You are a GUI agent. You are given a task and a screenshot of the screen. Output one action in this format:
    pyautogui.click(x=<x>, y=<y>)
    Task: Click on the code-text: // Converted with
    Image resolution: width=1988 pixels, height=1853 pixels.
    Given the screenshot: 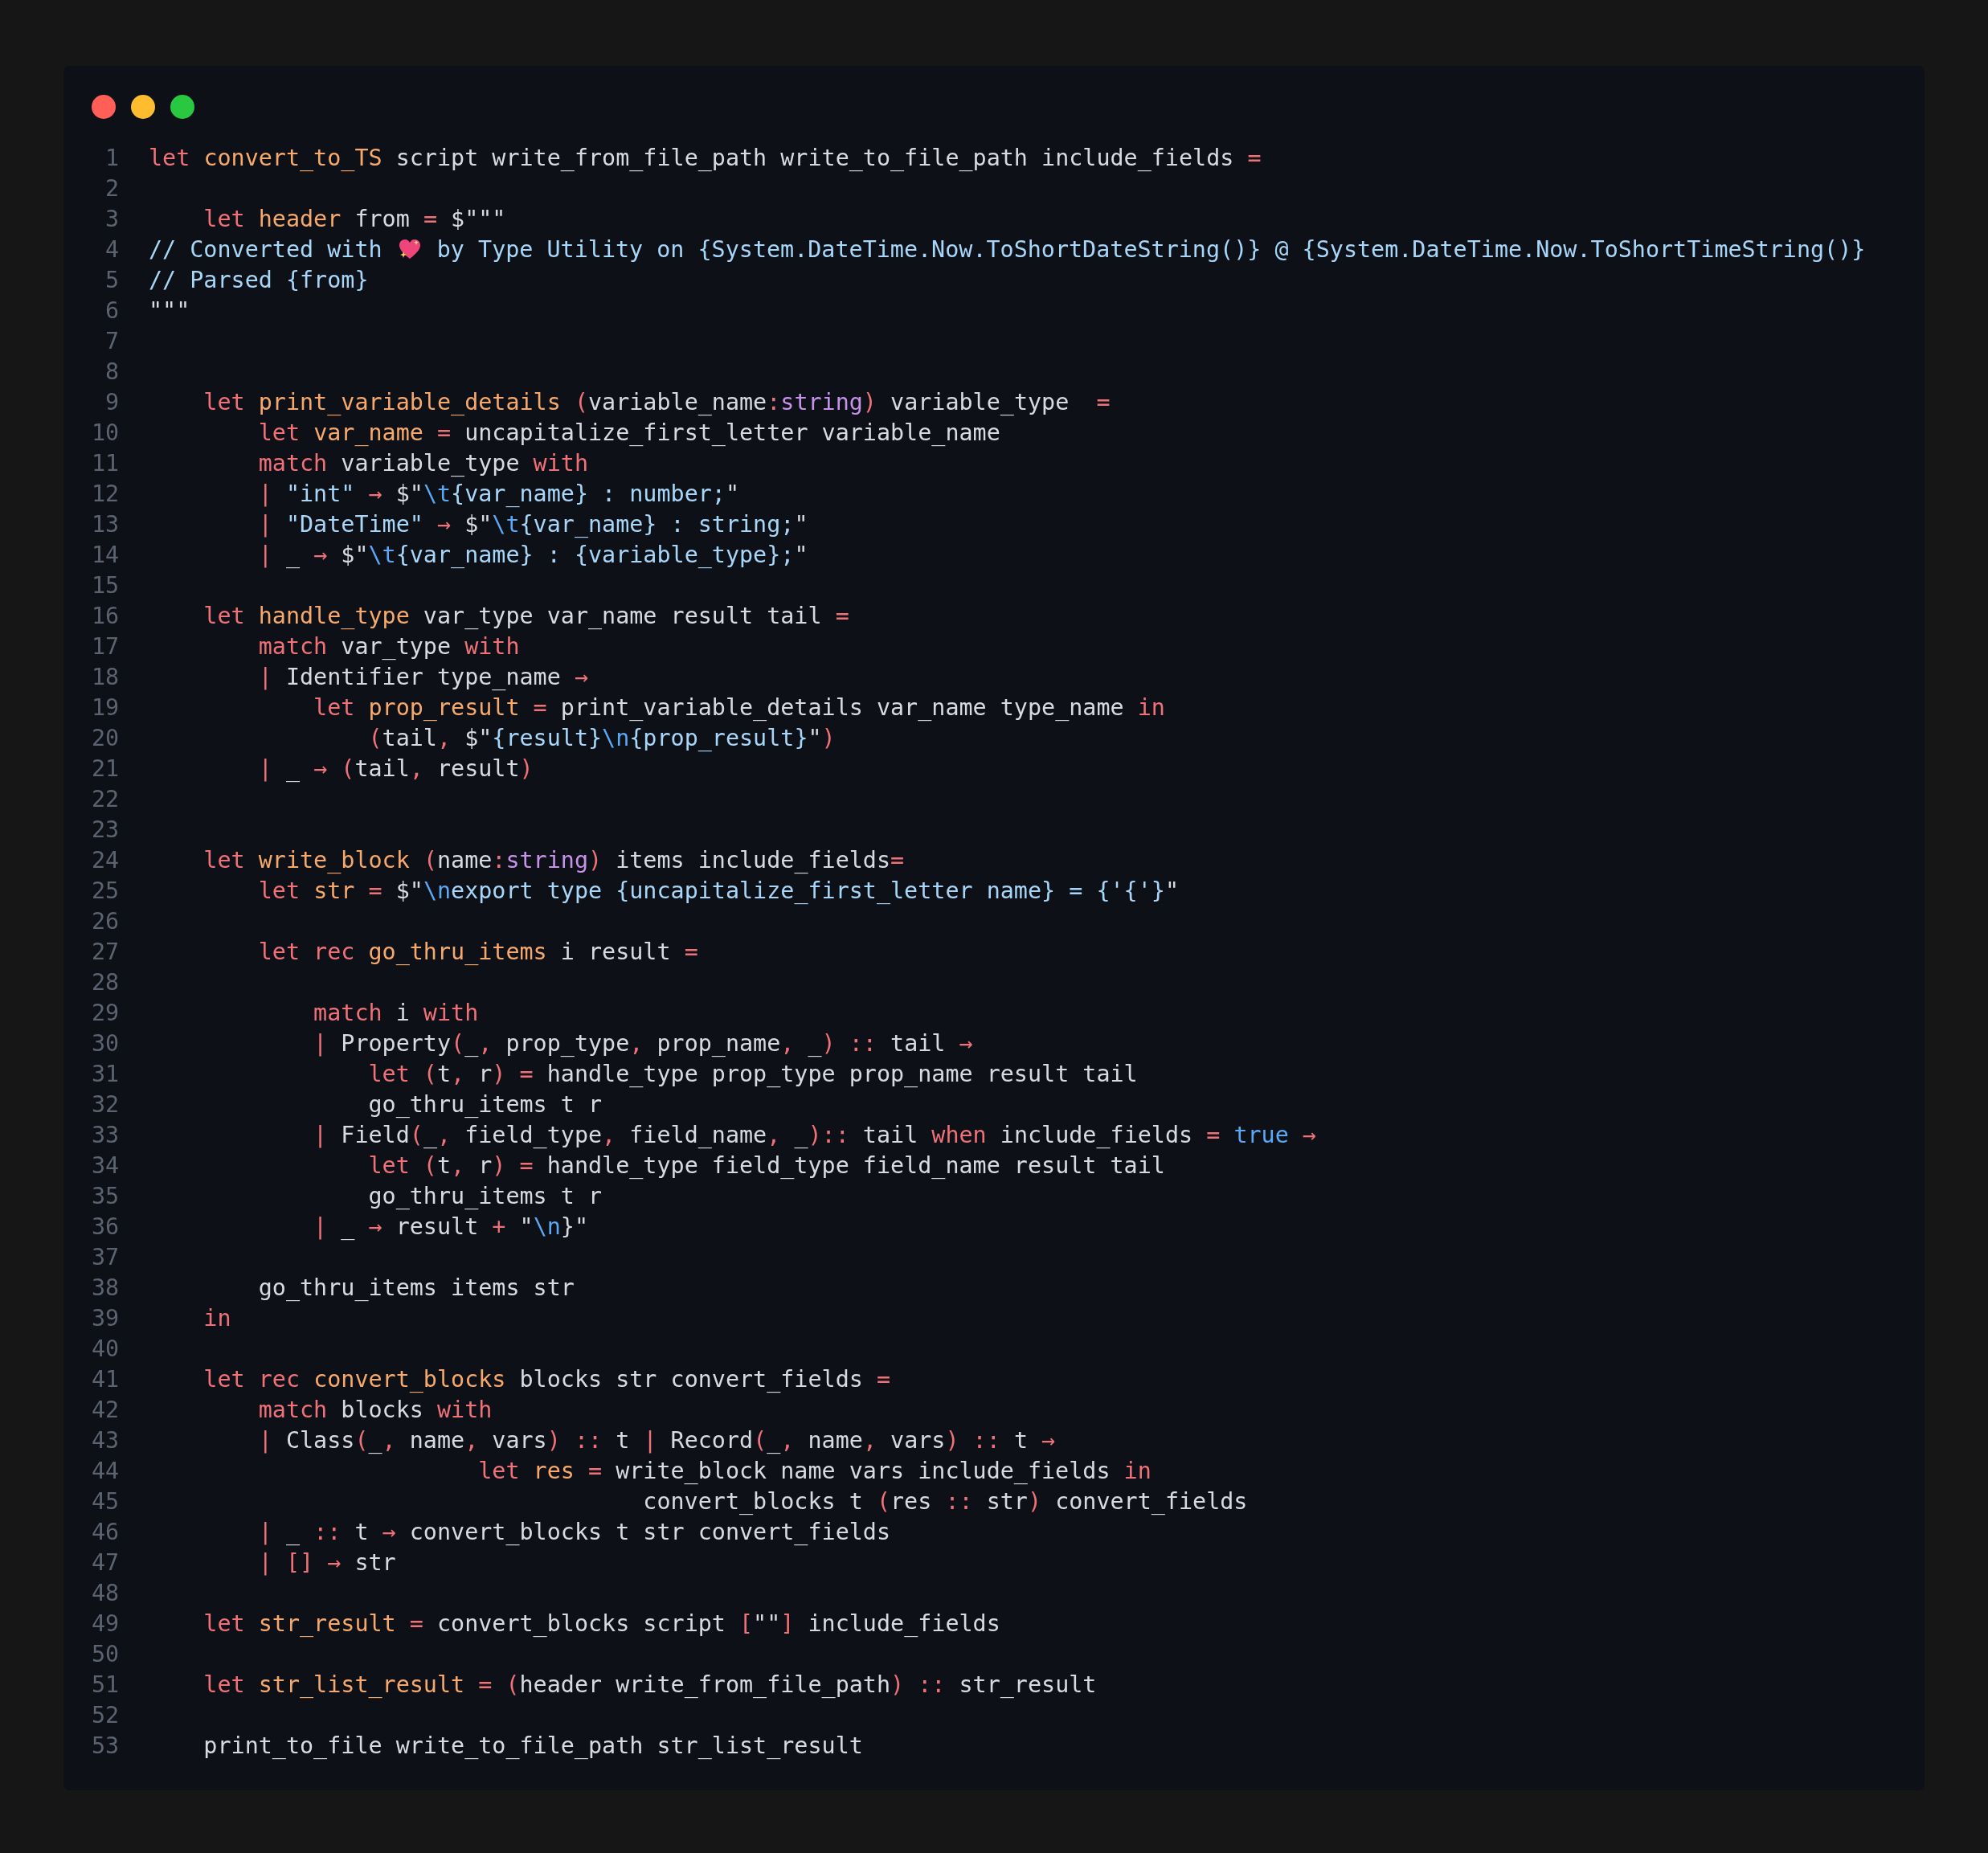 What is the action you would take?
    pyautogui.click(x=266, y=249)
    